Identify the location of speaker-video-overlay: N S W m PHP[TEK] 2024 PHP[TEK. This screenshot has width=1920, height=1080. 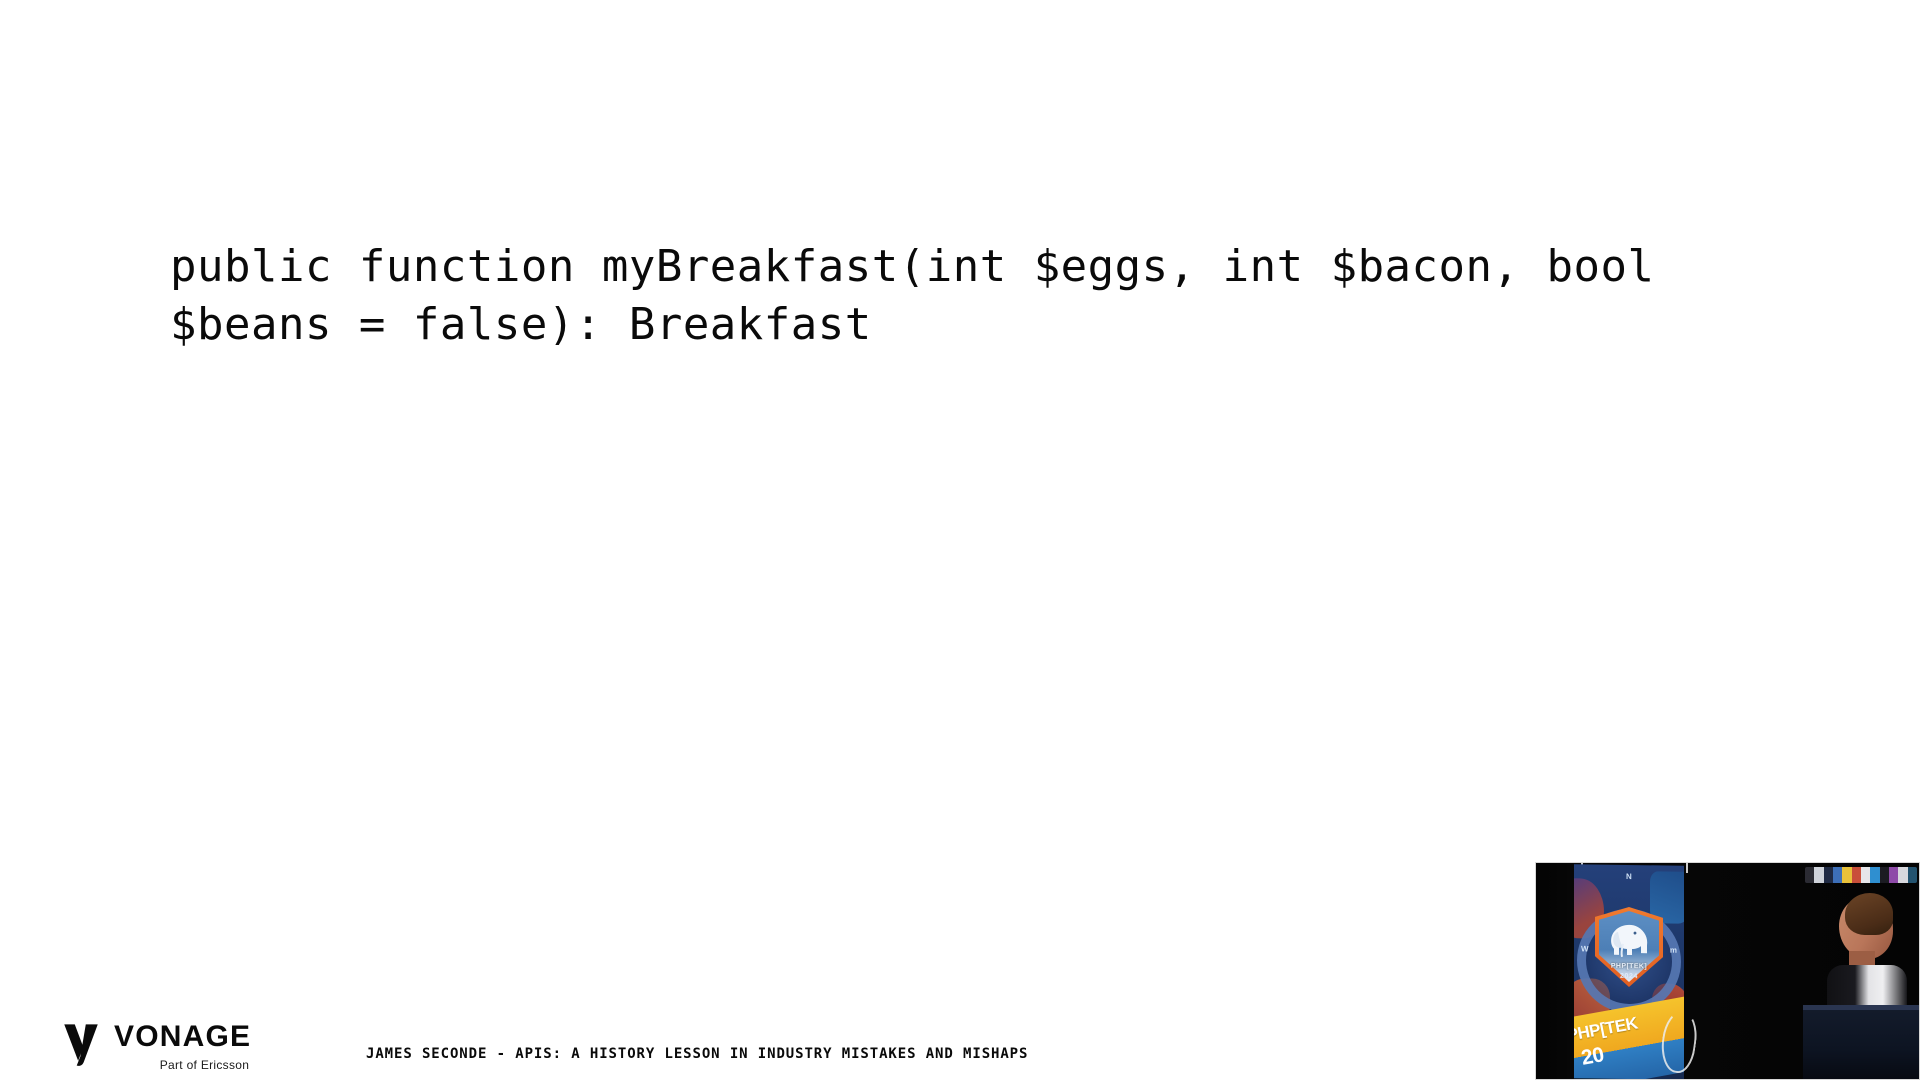
(1727, 971).